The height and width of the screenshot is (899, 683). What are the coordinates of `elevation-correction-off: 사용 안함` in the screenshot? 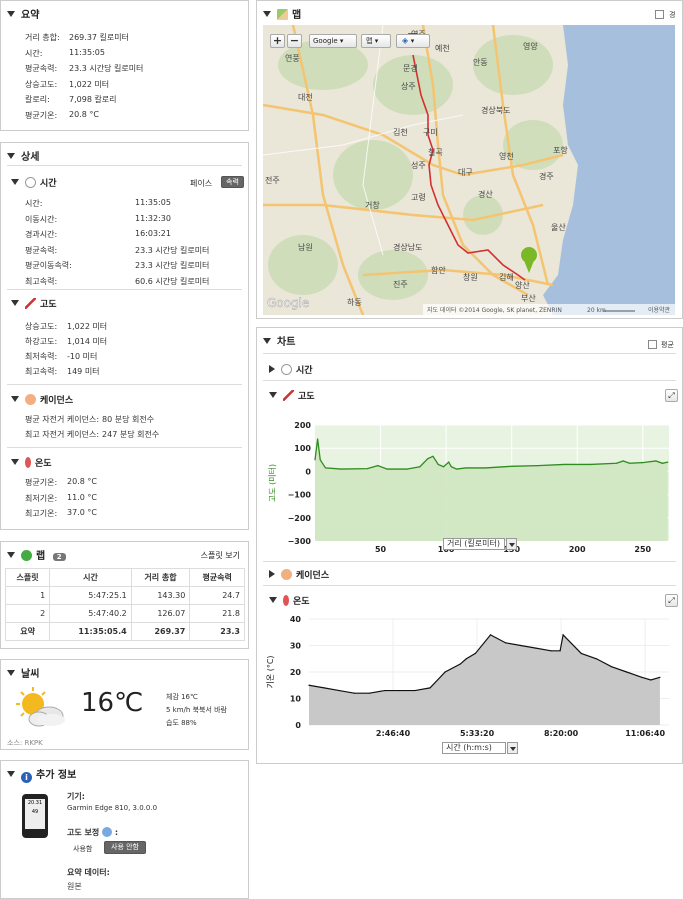 It's located at (125, 847).